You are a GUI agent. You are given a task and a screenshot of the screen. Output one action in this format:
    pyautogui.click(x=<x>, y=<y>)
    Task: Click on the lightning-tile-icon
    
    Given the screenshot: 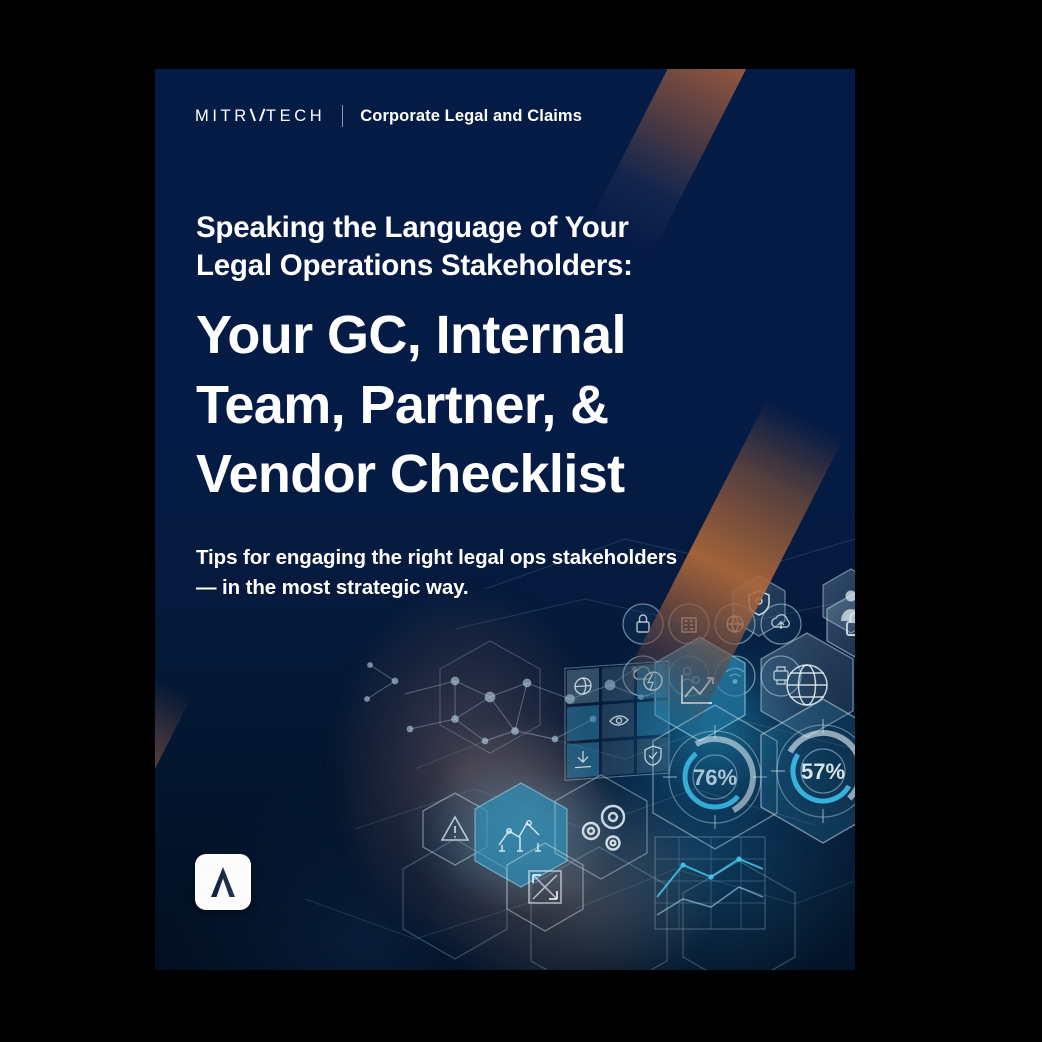 What is the action you would take?
    pyautogui.click(x=653, y=681)
    